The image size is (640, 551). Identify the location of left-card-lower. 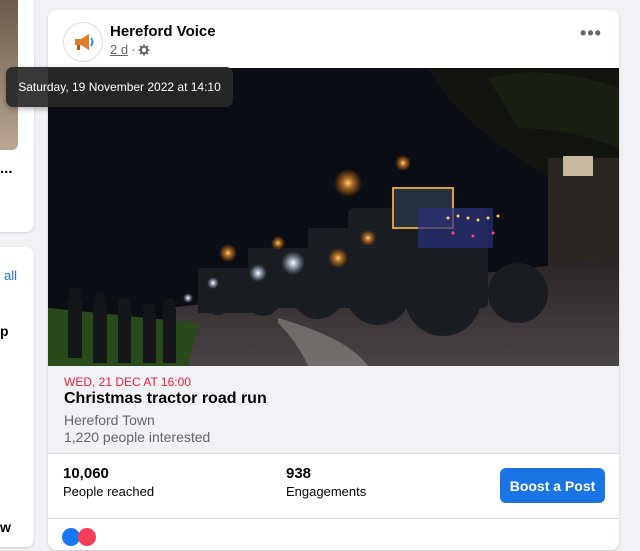
(17, 397).